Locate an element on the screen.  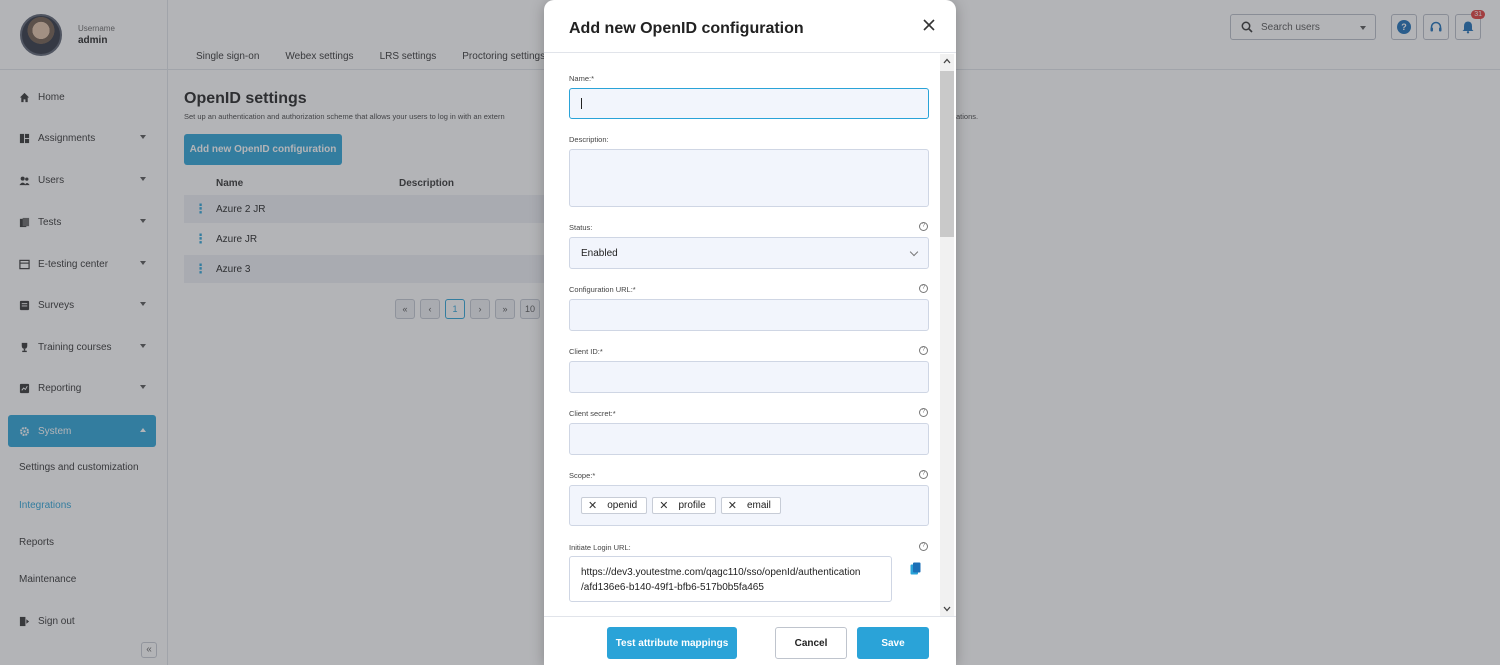
status-select: Enabled is located at coordinates (749, 253).